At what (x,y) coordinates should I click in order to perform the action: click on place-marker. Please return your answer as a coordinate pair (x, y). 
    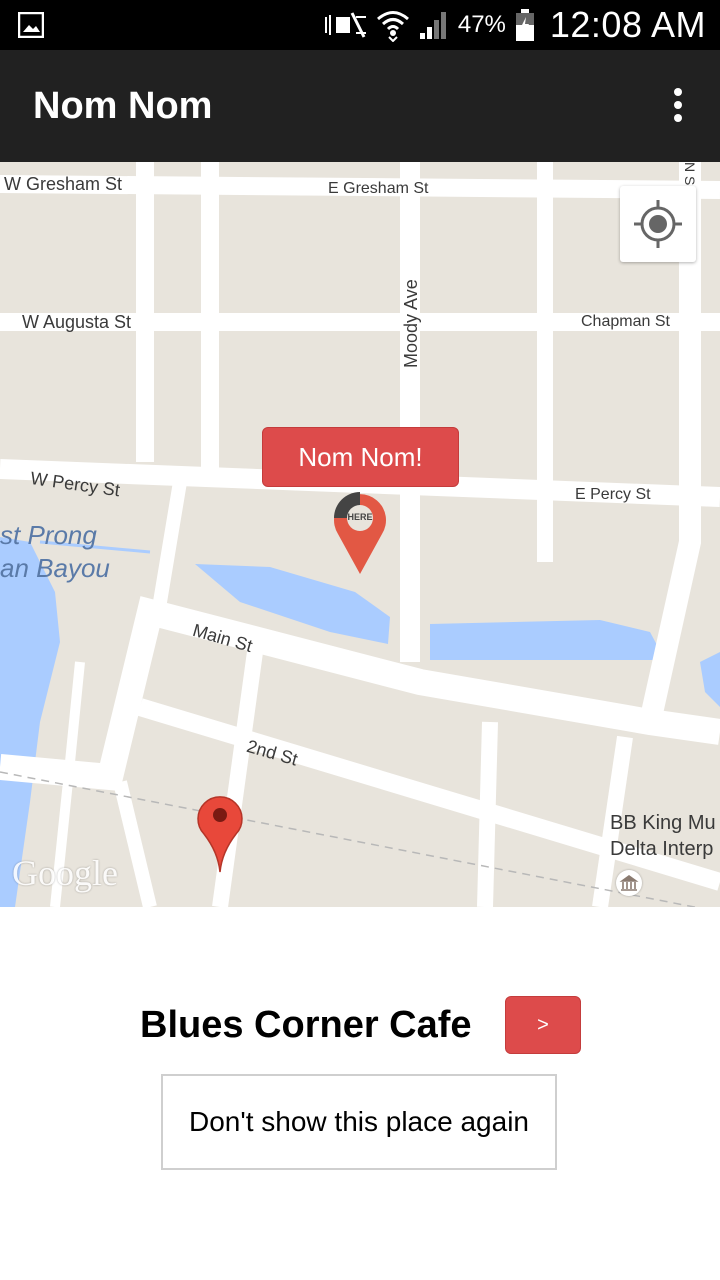
    Looking at the image, I should click on (220, 833).